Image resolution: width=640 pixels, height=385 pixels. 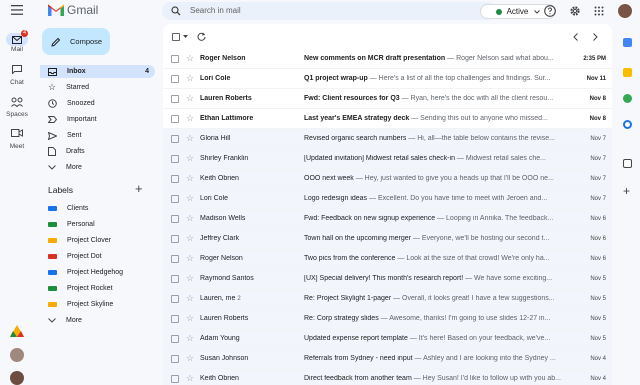 I want to click on gmail-logo: Gmail, so click(x=73, y=10).